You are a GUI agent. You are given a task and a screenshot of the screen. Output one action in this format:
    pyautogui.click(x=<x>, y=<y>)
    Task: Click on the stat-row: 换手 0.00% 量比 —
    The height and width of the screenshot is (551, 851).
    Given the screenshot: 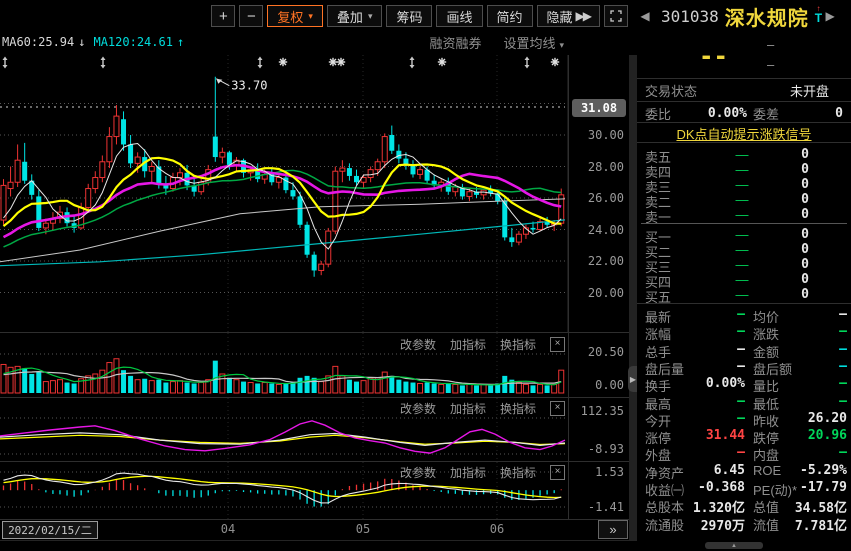 What is the action you would take?
    pyautogui.click(x=744, y=384)
    